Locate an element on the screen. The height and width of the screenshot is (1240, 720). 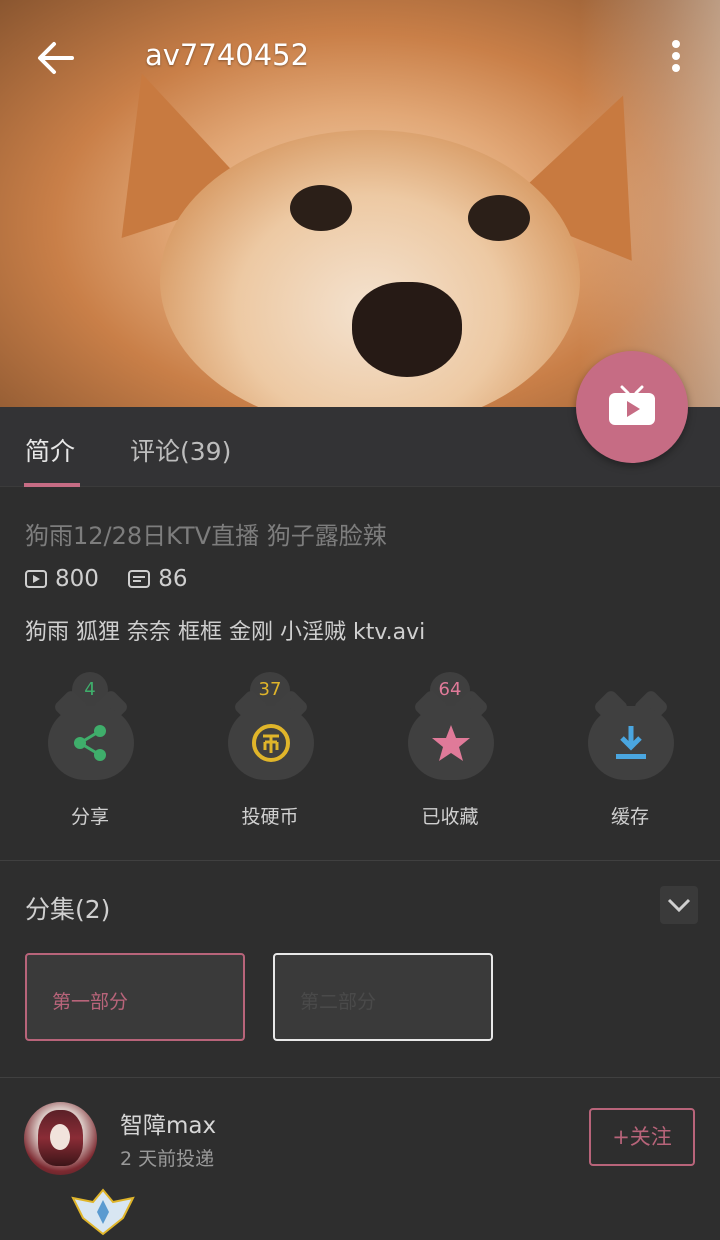
star-icon is located at coordinates (451, 743).